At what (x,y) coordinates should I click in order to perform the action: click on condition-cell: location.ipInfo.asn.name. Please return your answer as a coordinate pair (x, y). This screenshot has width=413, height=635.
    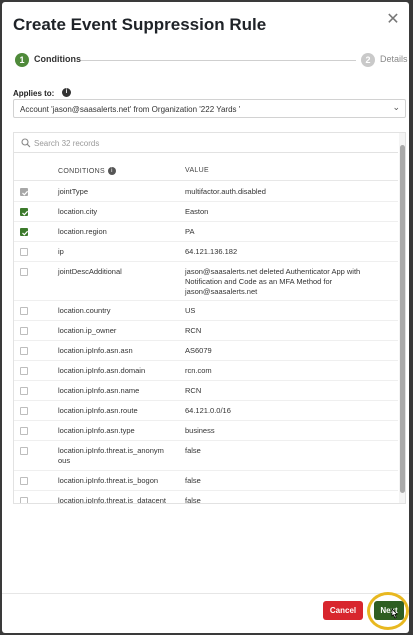
    Looking at the image, I should click on (99, 390).